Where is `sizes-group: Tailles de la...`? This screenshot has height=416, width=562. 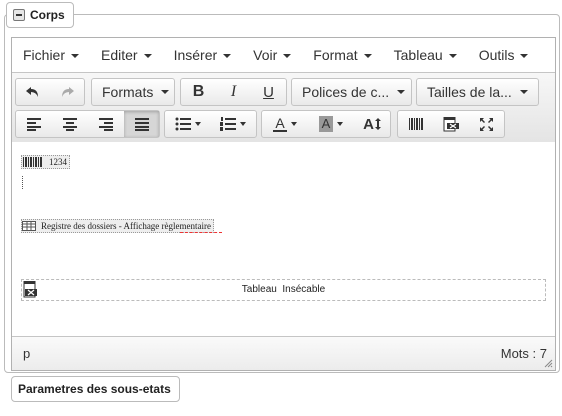
sizes-group: Tailles de la... is located at coordinates (477, 92).